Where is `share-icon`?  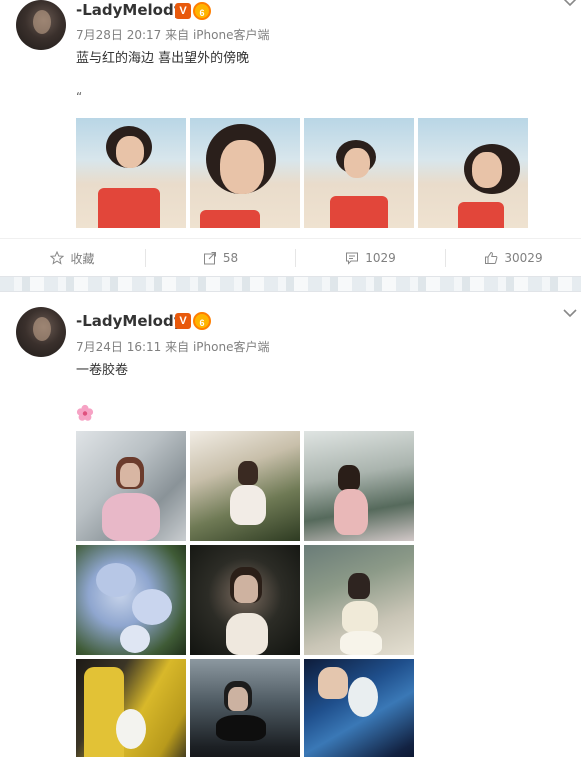 share-icon is located at coordinates (209, 258).